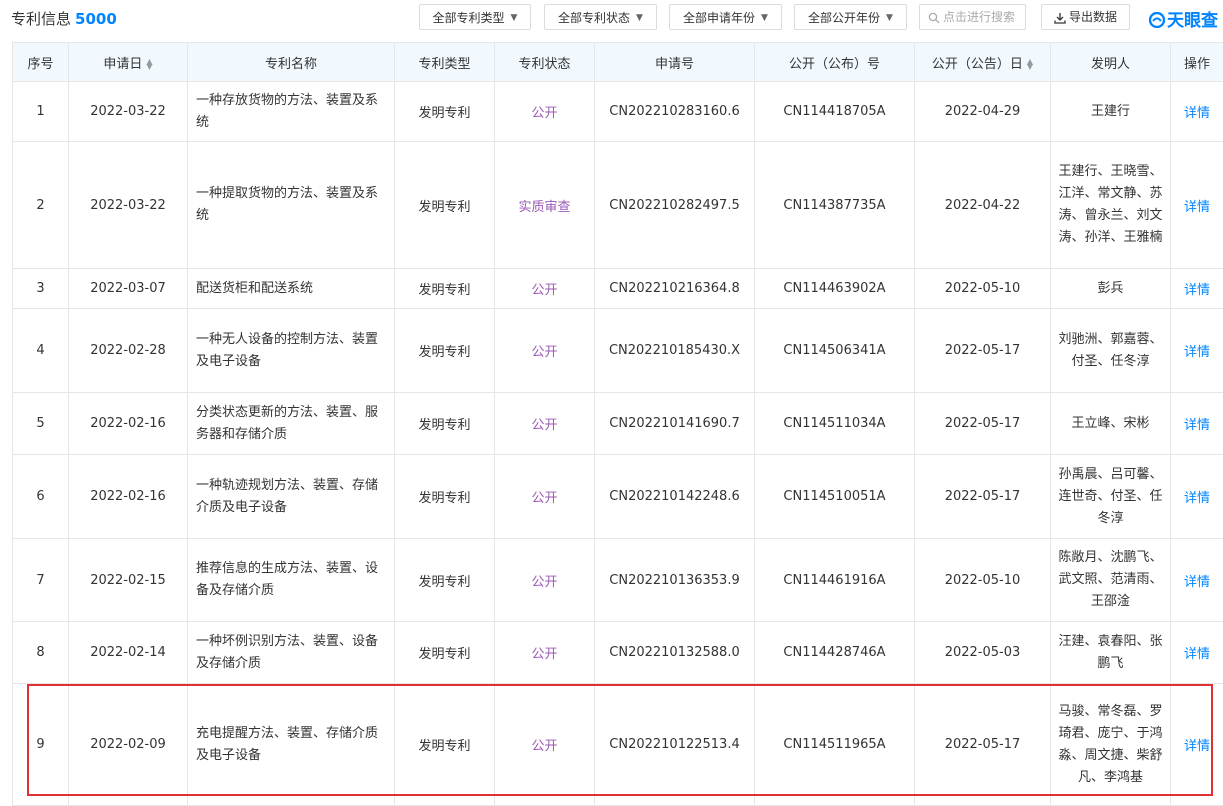 This screenshot has height=806, width=1223. Describe the element at coordinates (675, 424) in the screenshot. I see `cell-application-no: CN202210141690.7` at that location.